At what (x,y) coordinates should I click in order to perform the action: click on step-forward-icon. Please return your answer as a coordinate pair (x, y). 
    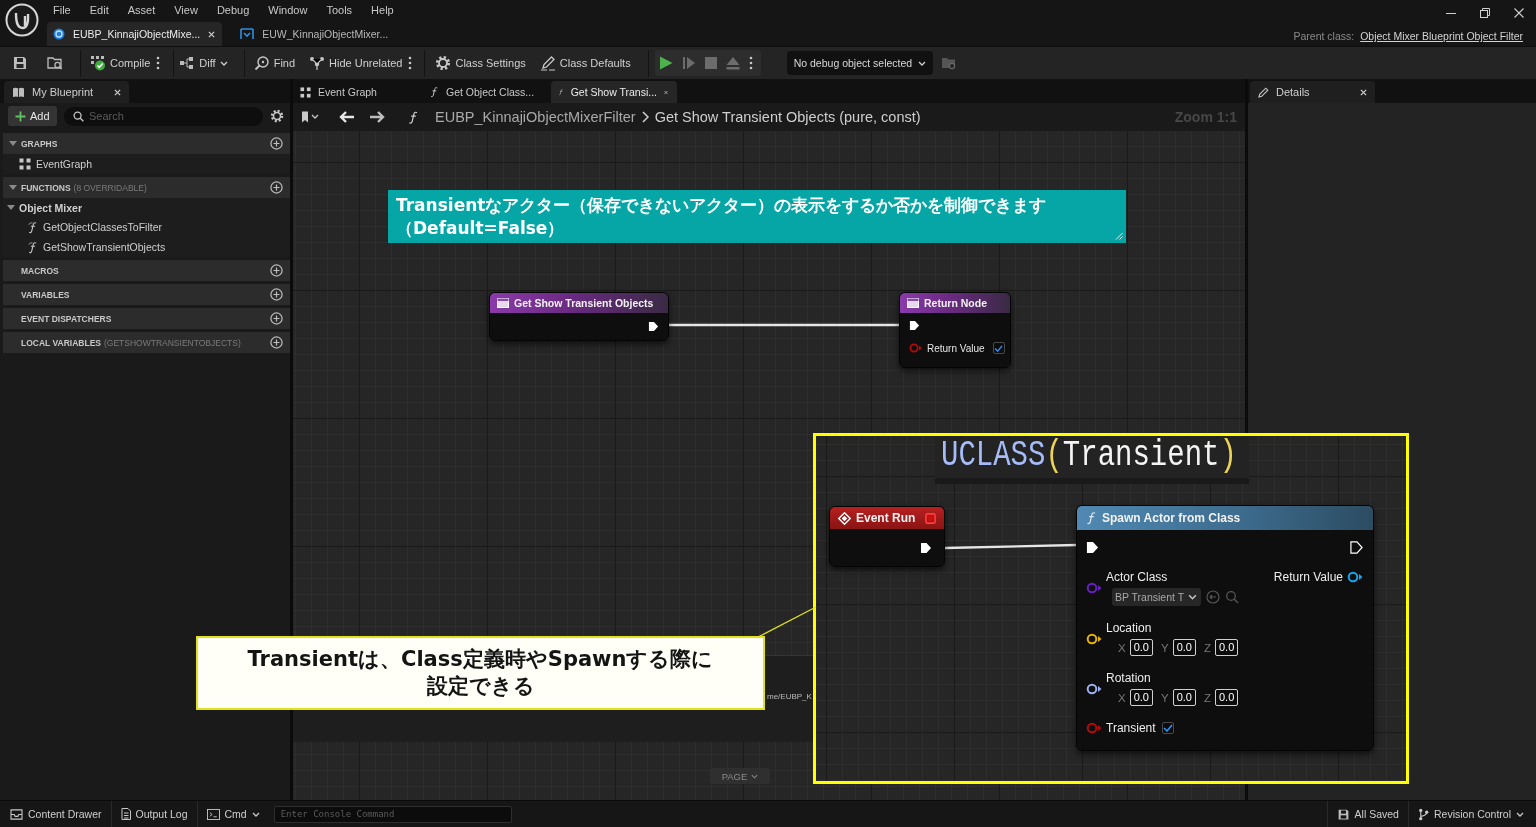
    Looking at the image, I should click on (688, 63).